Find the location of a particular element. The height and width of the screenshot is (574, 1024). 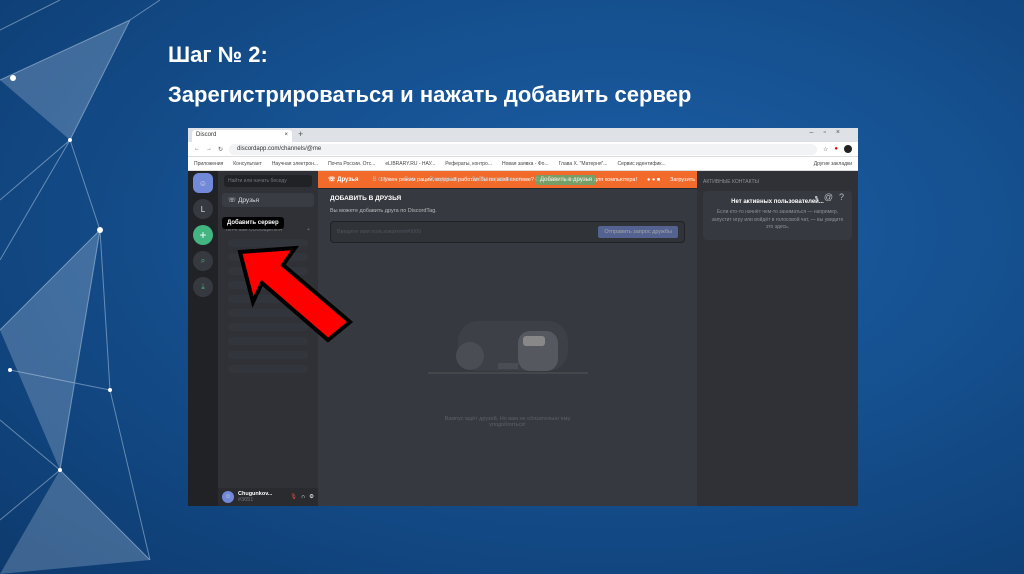

bookmark: Приложения is located at coordinates (208, 164).